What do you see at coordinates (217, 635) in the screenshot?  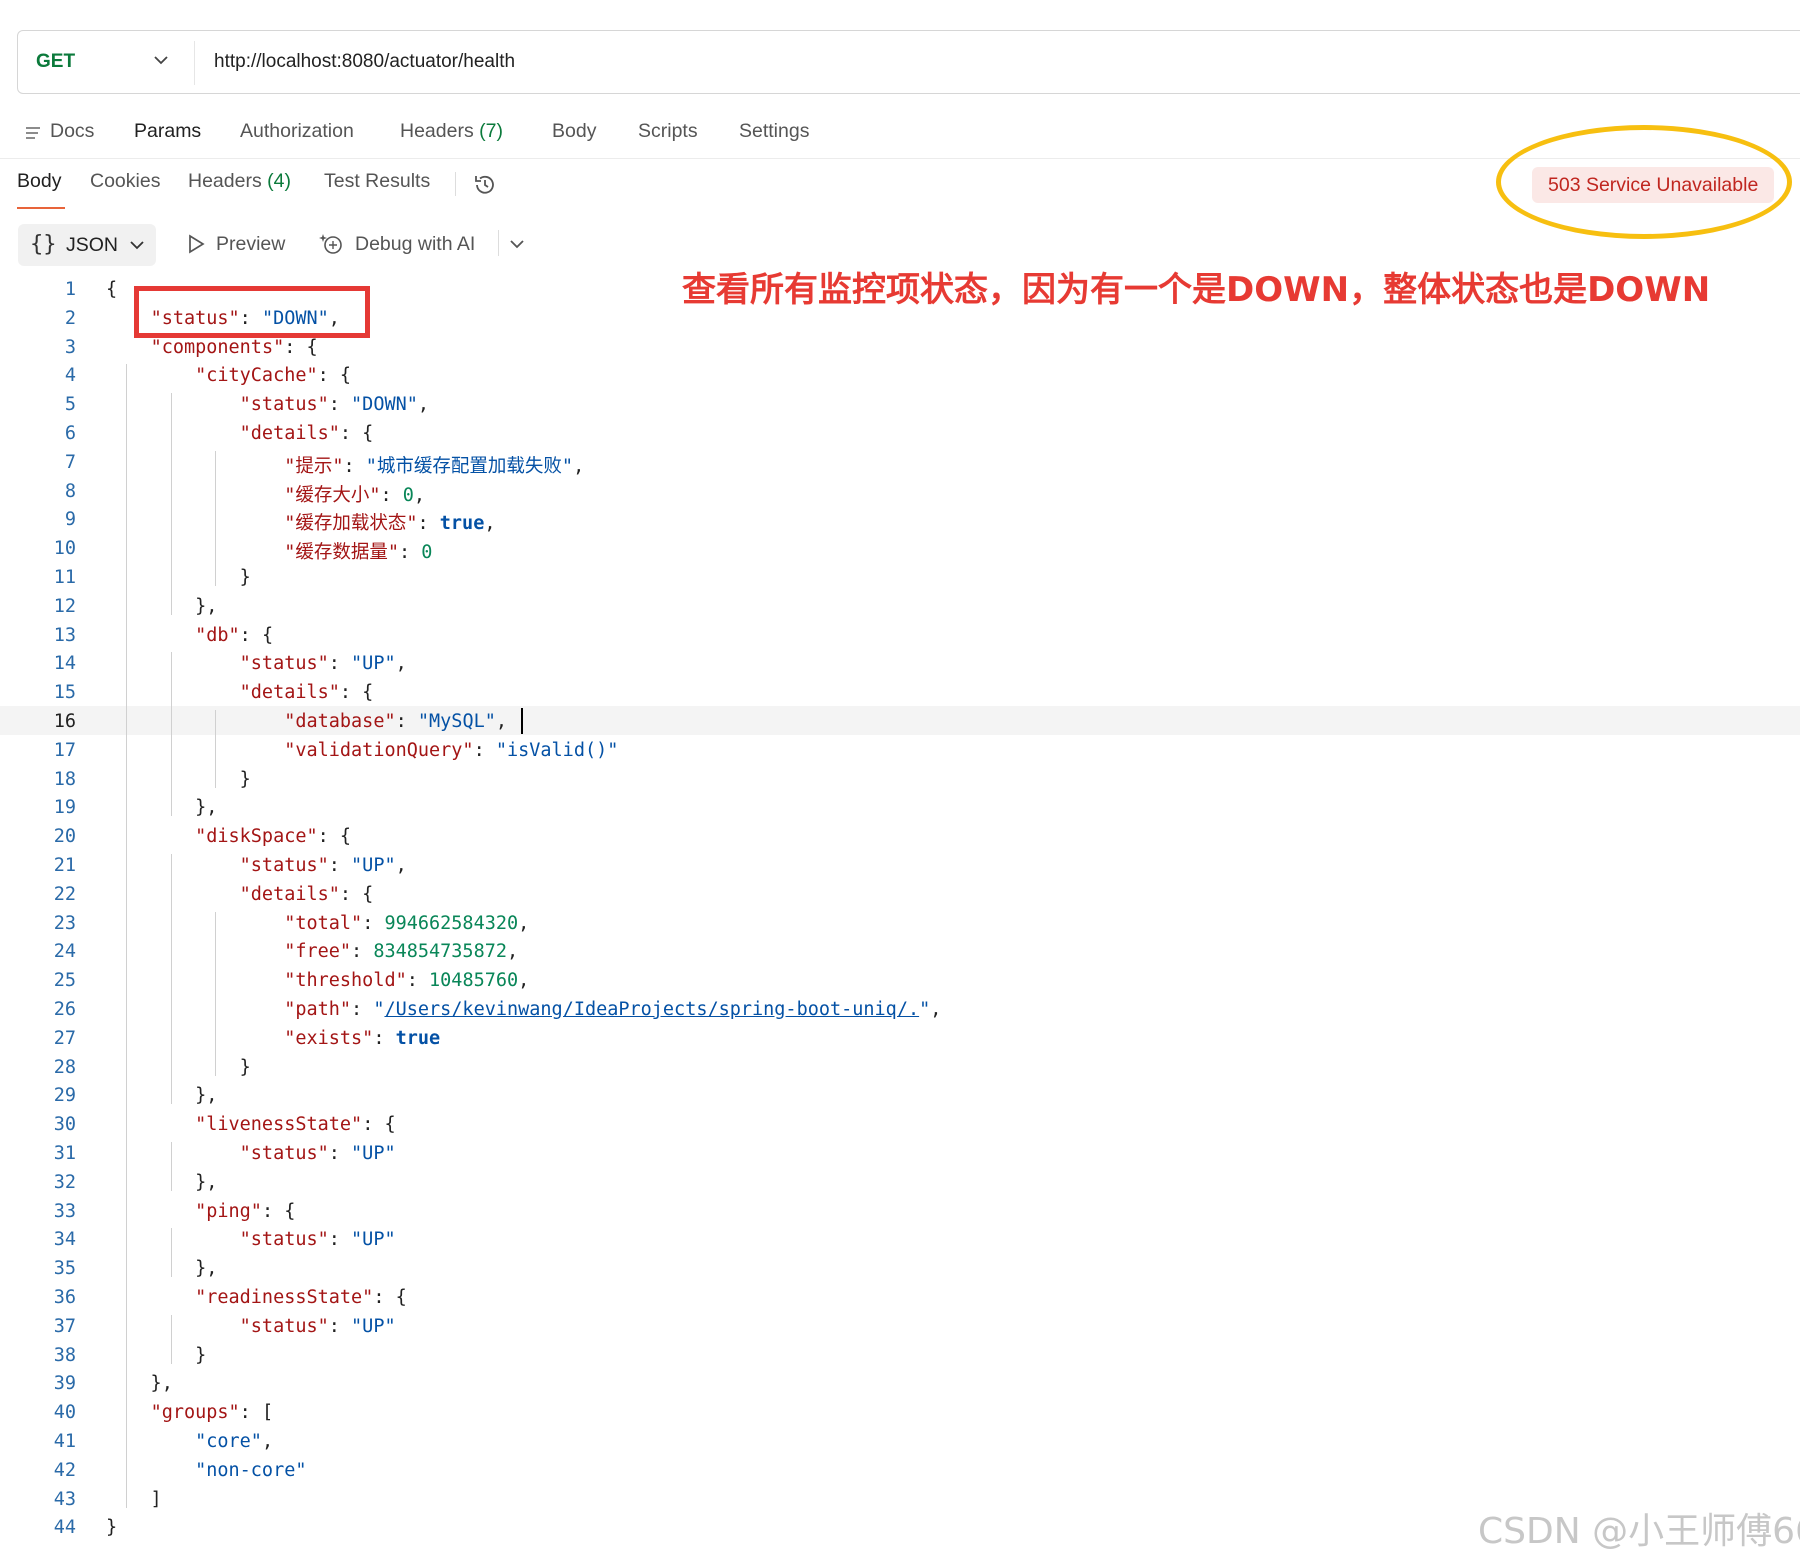 I see `json-key: "db"` at bounding box center [217, 635].